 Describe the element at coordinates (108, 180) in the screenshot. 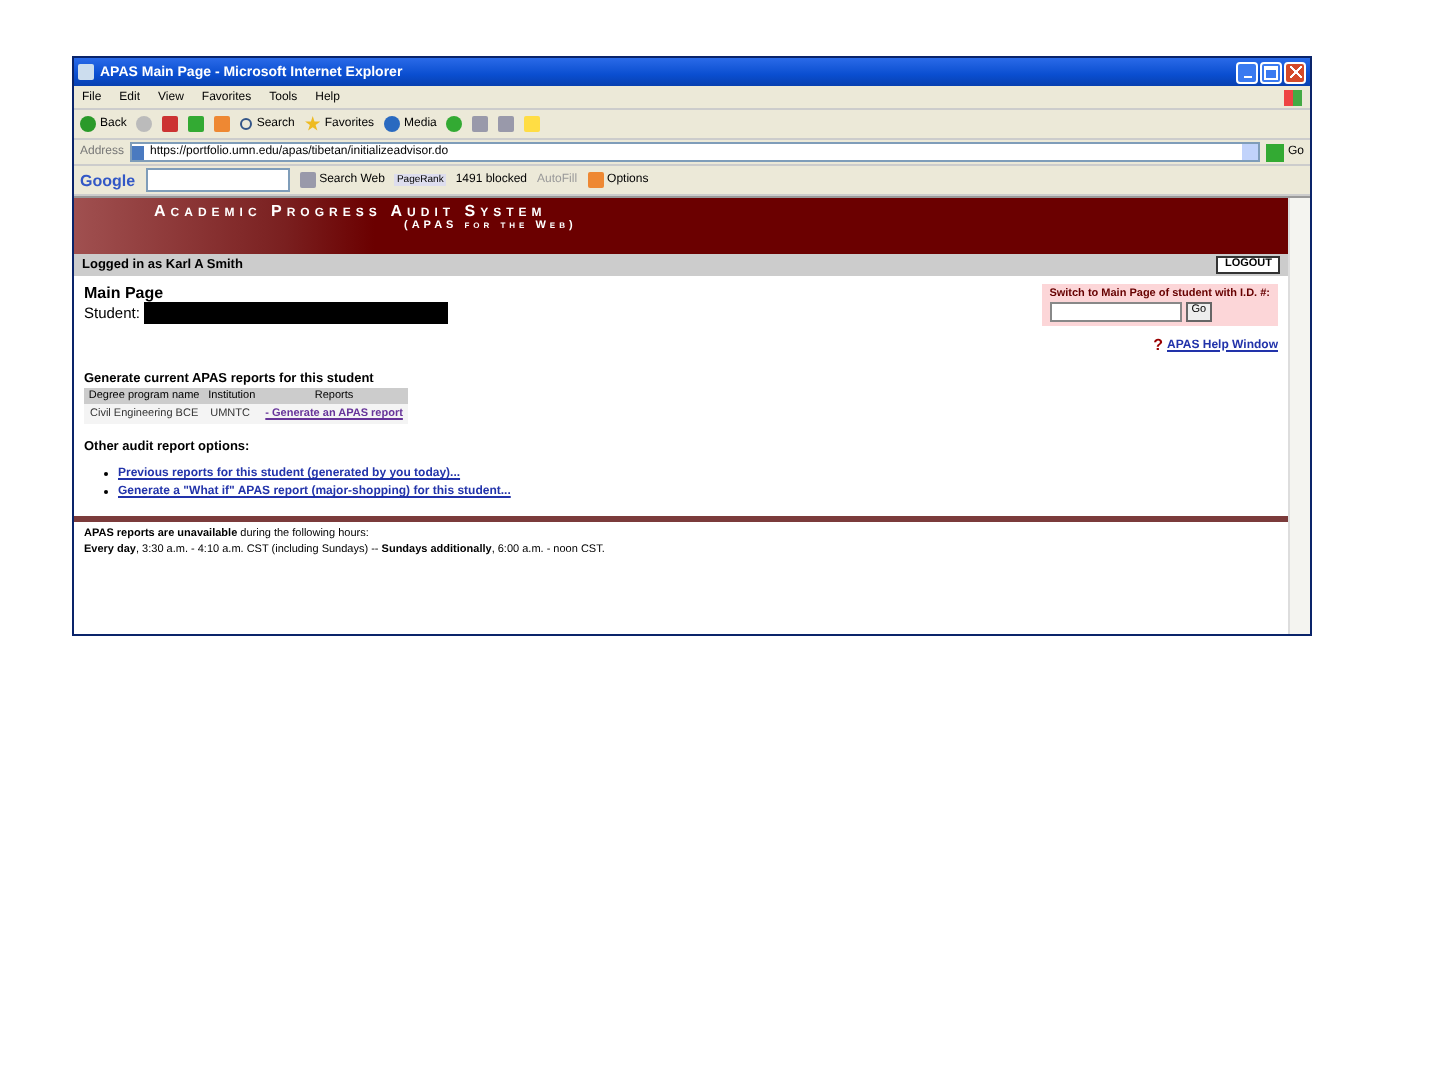

I see `google-logo: Google` at that location.